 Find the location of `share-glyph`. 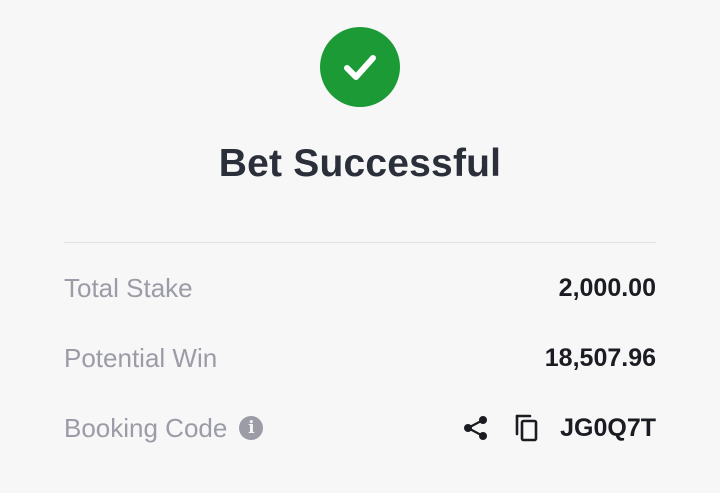

share-glyph is located at coordinates (476, 428).